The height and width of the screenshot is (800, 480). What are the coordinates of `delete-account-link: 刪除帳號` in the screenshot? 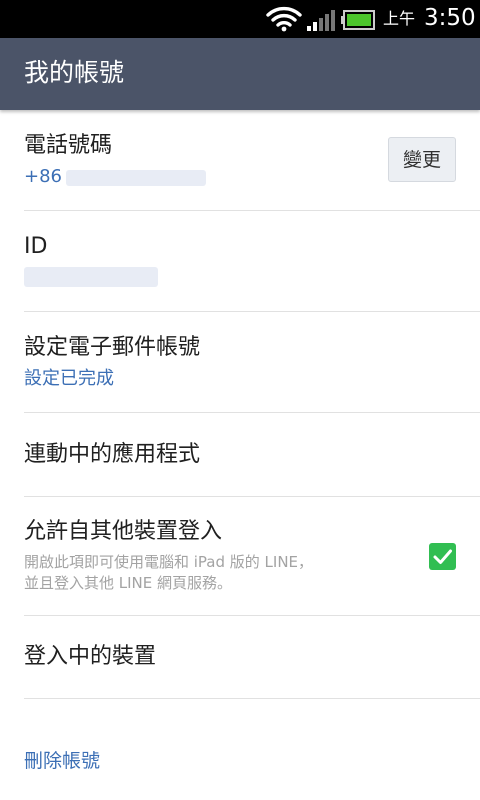 It's located at (62, 761).